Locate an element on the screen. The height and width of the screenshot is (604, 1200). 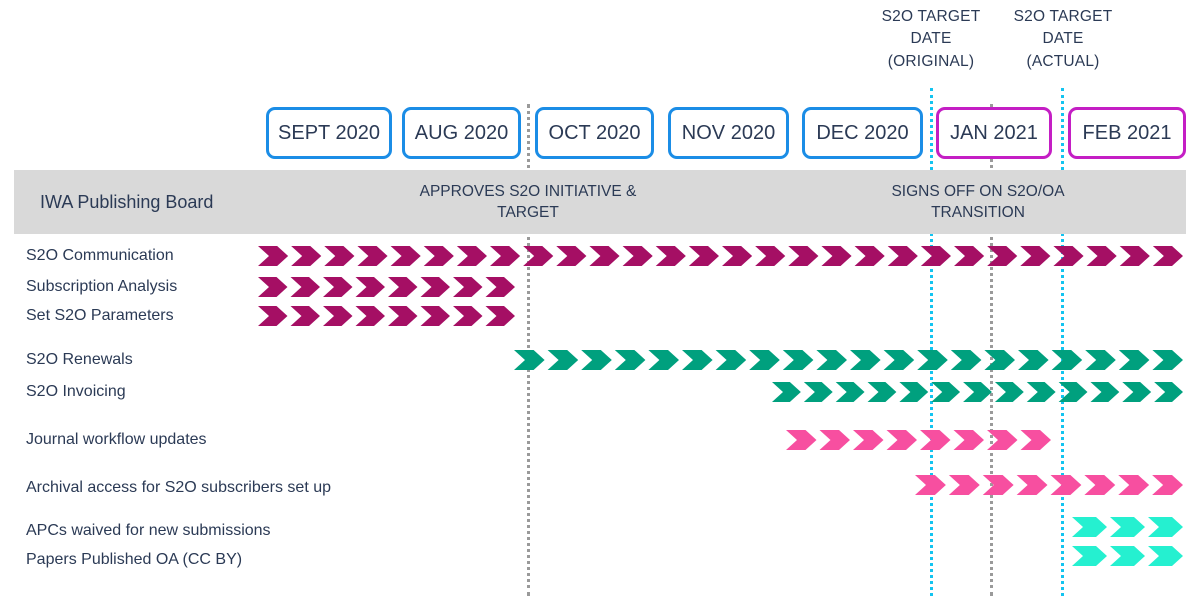
board-note-signs-off: SIGNS OFF ON S2O/OA TRANSITION is located at coordinates (978, 202).